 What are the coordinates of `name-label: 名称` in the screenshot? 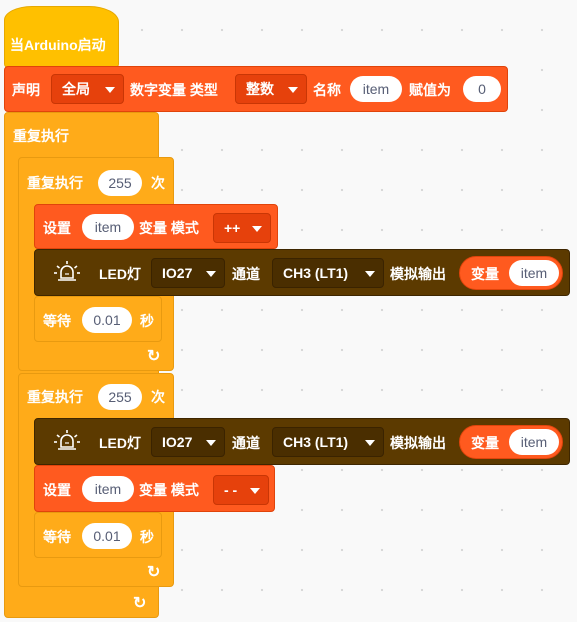 It's located at (327, 90).